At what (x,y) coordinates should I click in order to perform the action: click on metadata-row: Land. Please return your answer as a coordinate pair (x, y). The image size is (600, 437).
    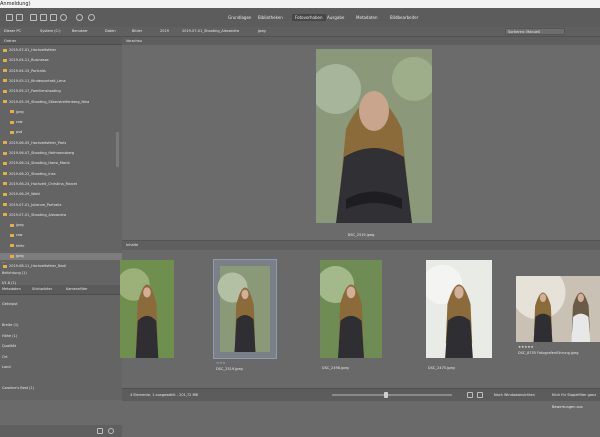
    Looking at the image, I should click on (6, 367).